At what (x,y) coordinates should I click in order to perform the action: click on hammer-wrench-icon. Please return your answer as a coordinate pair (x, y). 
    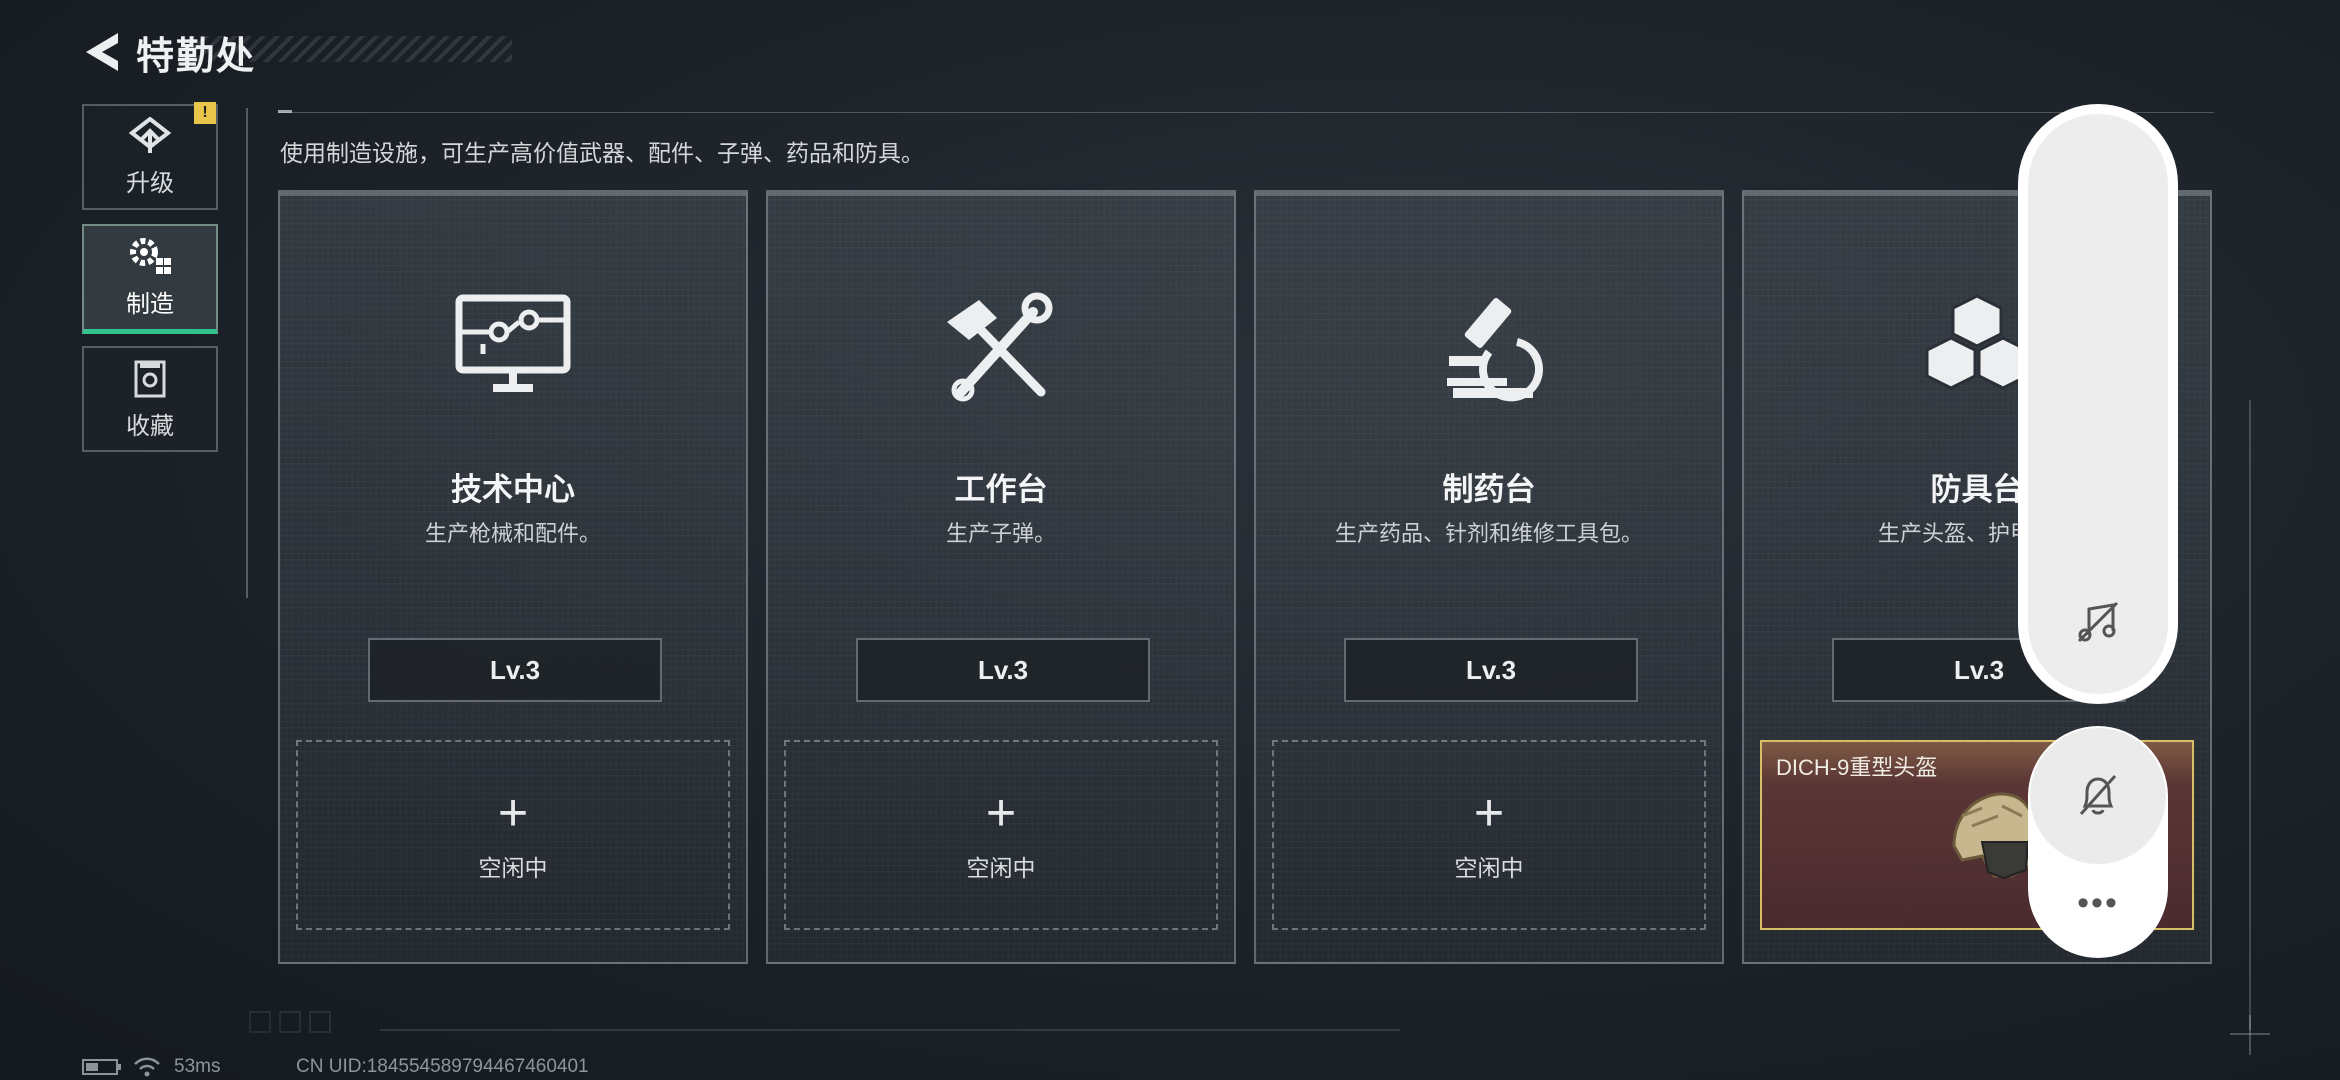
    Looking at the image, I should click on (1000, 347).